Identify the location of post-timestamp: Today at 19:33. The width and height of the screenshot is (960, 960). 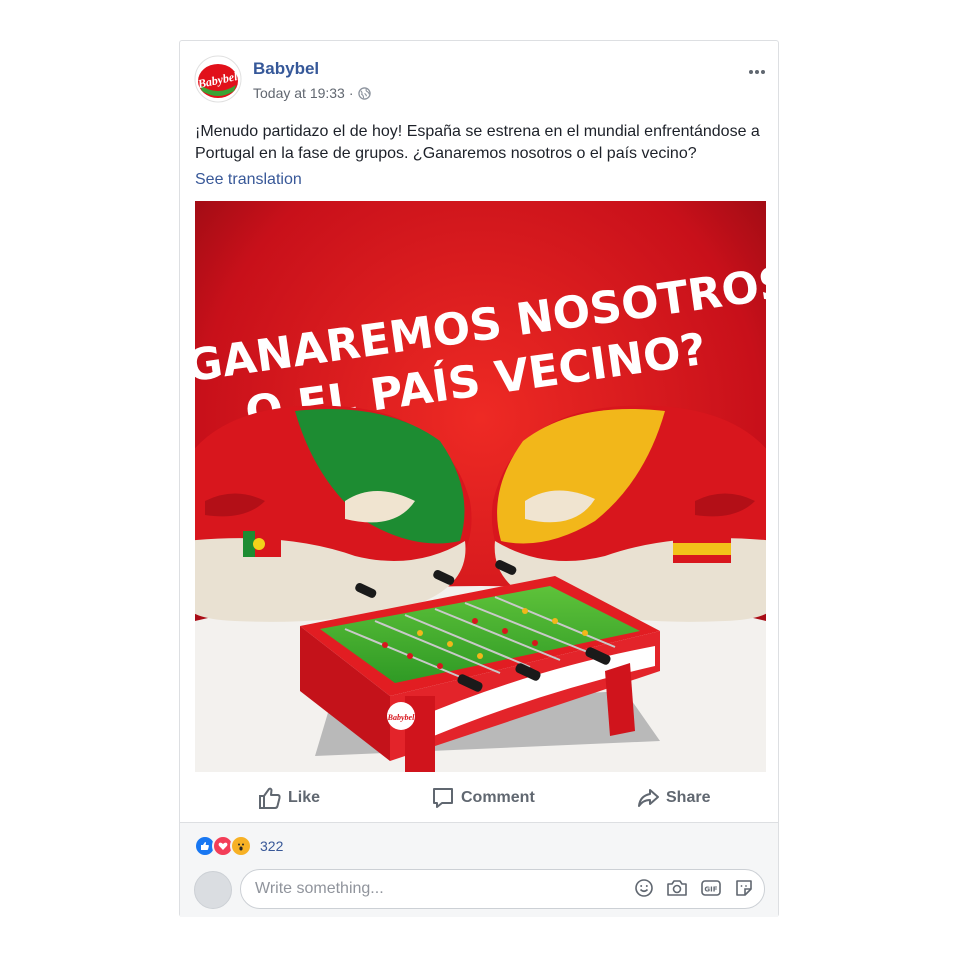
(299, 93).